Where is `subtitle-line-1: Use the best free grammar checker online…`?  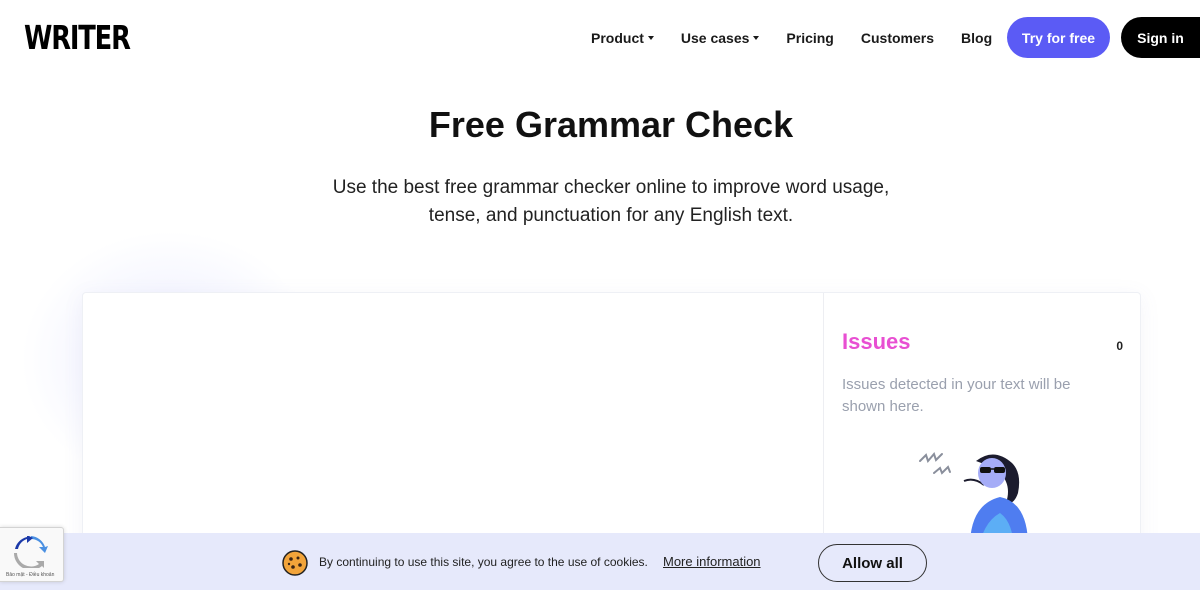 subtitle-line-1: Use the best free grammar checker online… is located at coordinates (611, 187).